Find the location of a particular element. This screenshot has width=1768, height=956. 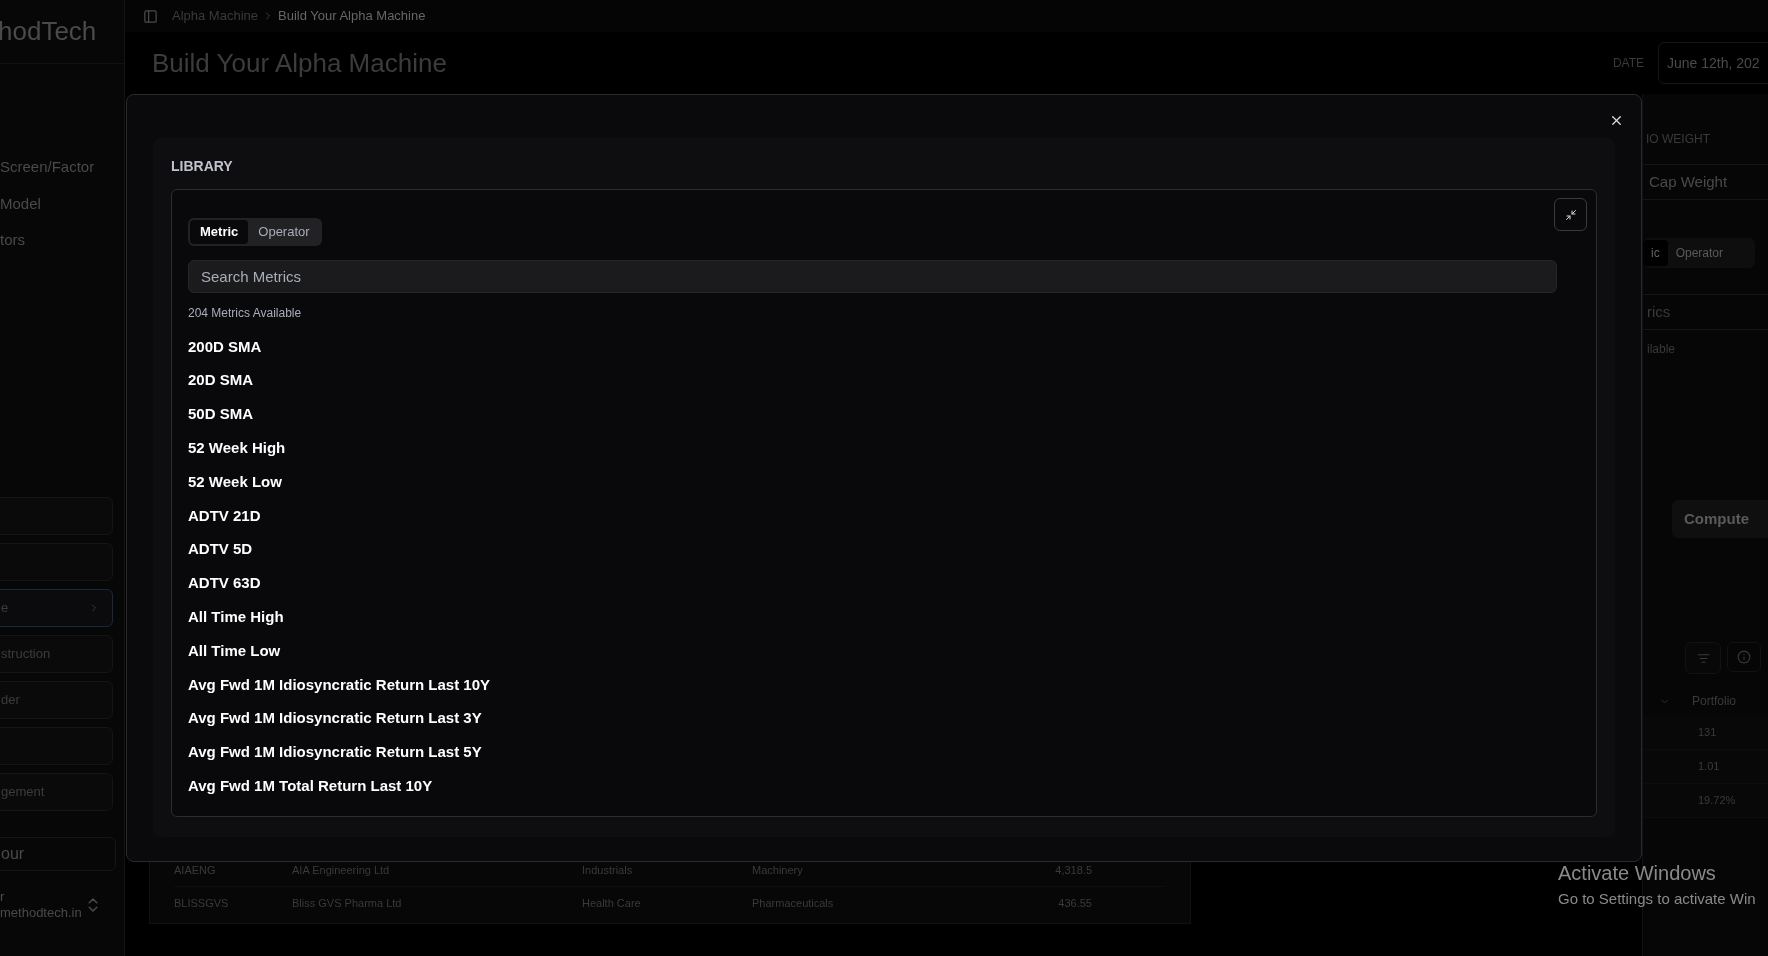

metric-item: 52 Week Low is located at coordinates (235, 482).